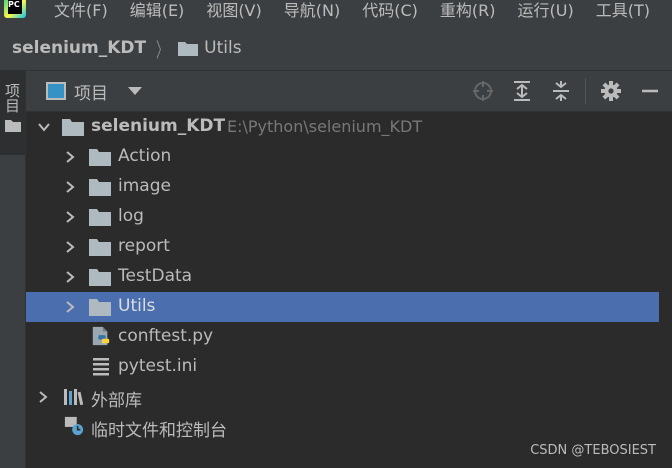  What do you see at coordinates (342, 337) in the screenshot?
I see `tree-row-file: conftest.py` at bounding box center [342, 337].